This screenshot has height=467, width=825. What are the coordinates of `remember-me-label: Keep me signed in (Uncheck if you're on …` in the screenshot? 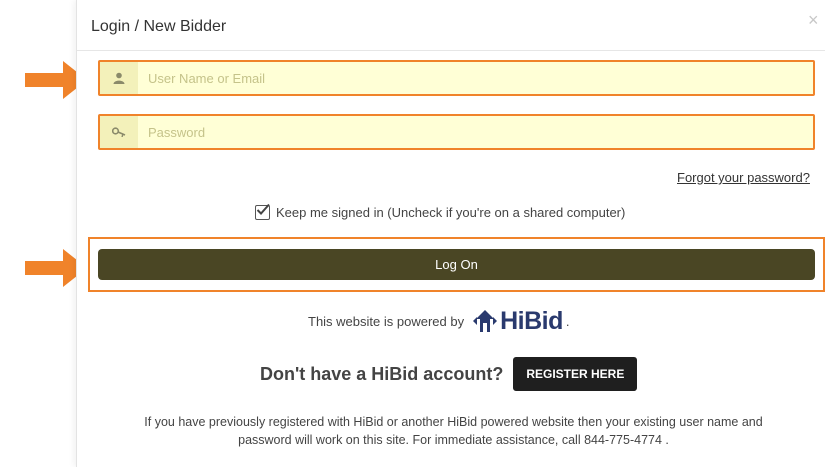 It's located at (451, 212).